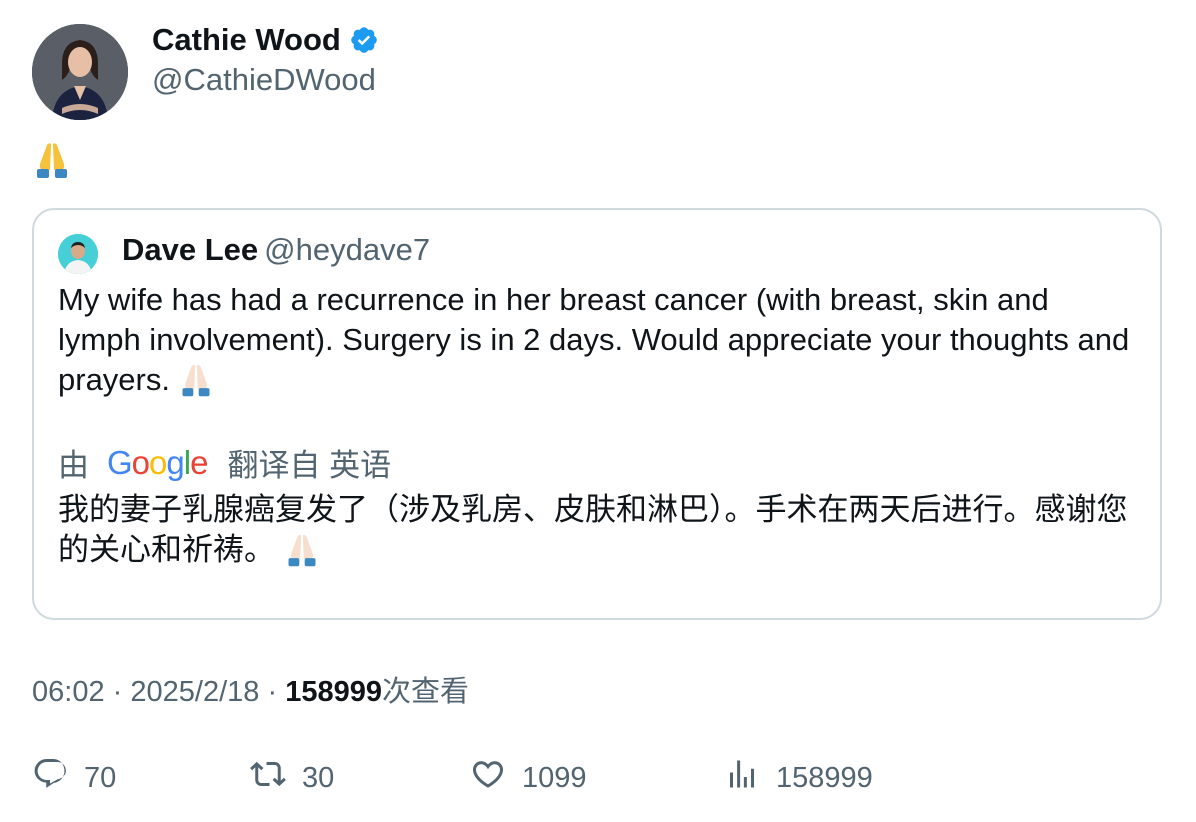  I want to click on google-logo: Google, so click(157, 462).